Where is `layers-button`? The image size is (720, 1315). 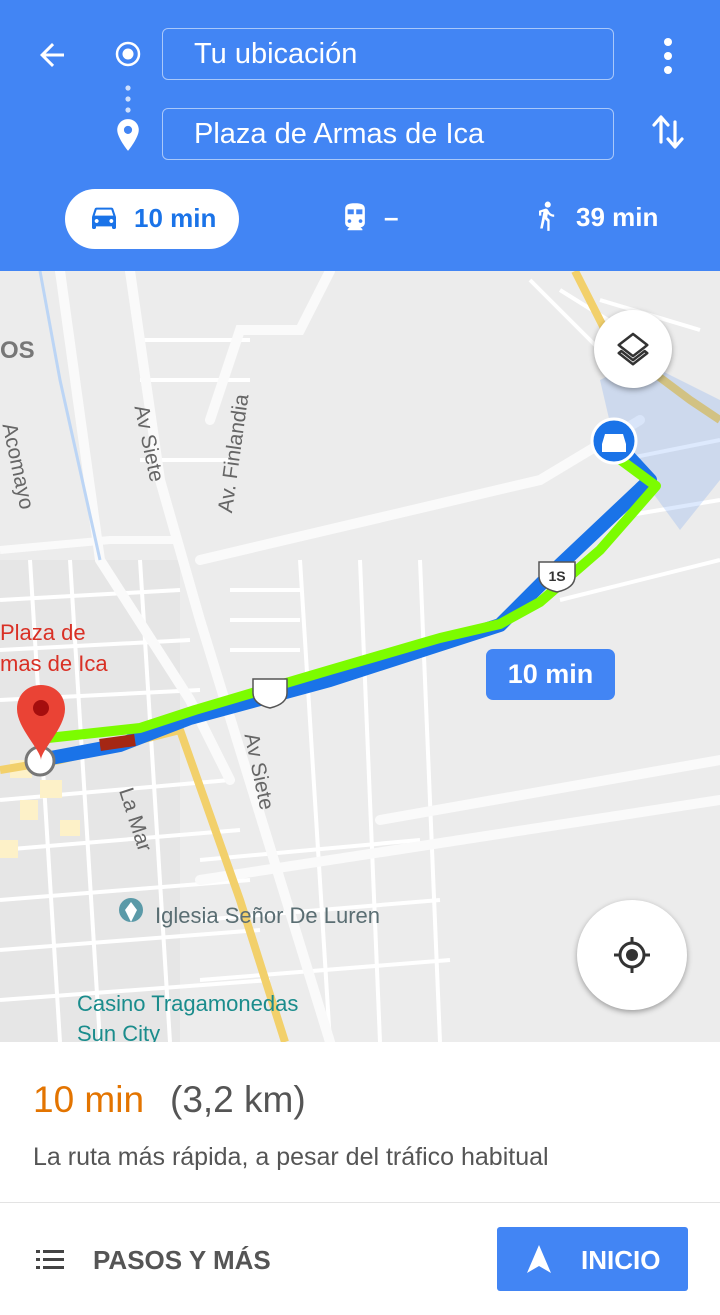 layers-button is located at coordinates (633, 349).